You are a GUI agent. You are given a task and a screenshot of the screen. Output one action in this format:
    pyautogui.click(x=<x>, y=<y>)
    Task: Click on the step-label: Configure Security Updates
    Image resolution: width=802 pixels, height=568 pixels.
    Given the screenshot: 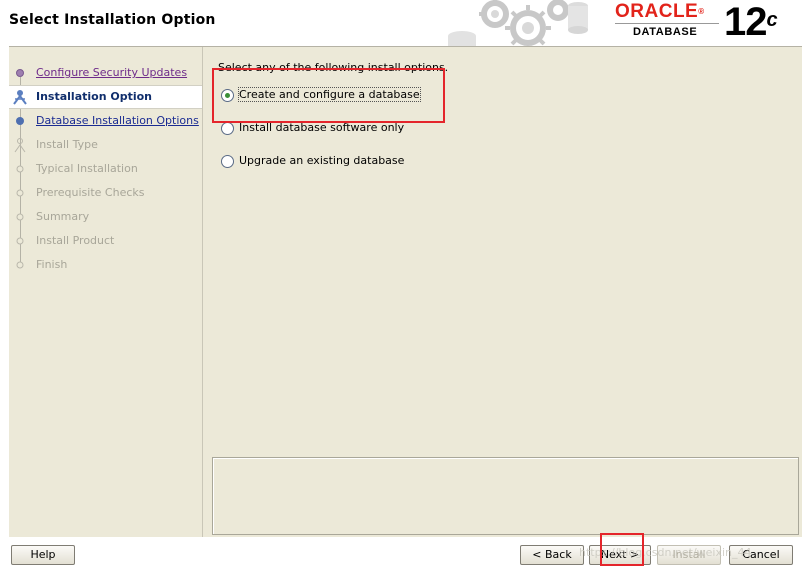 What is the action you would take?
    pyautogui.click(x=112, y=72)
    